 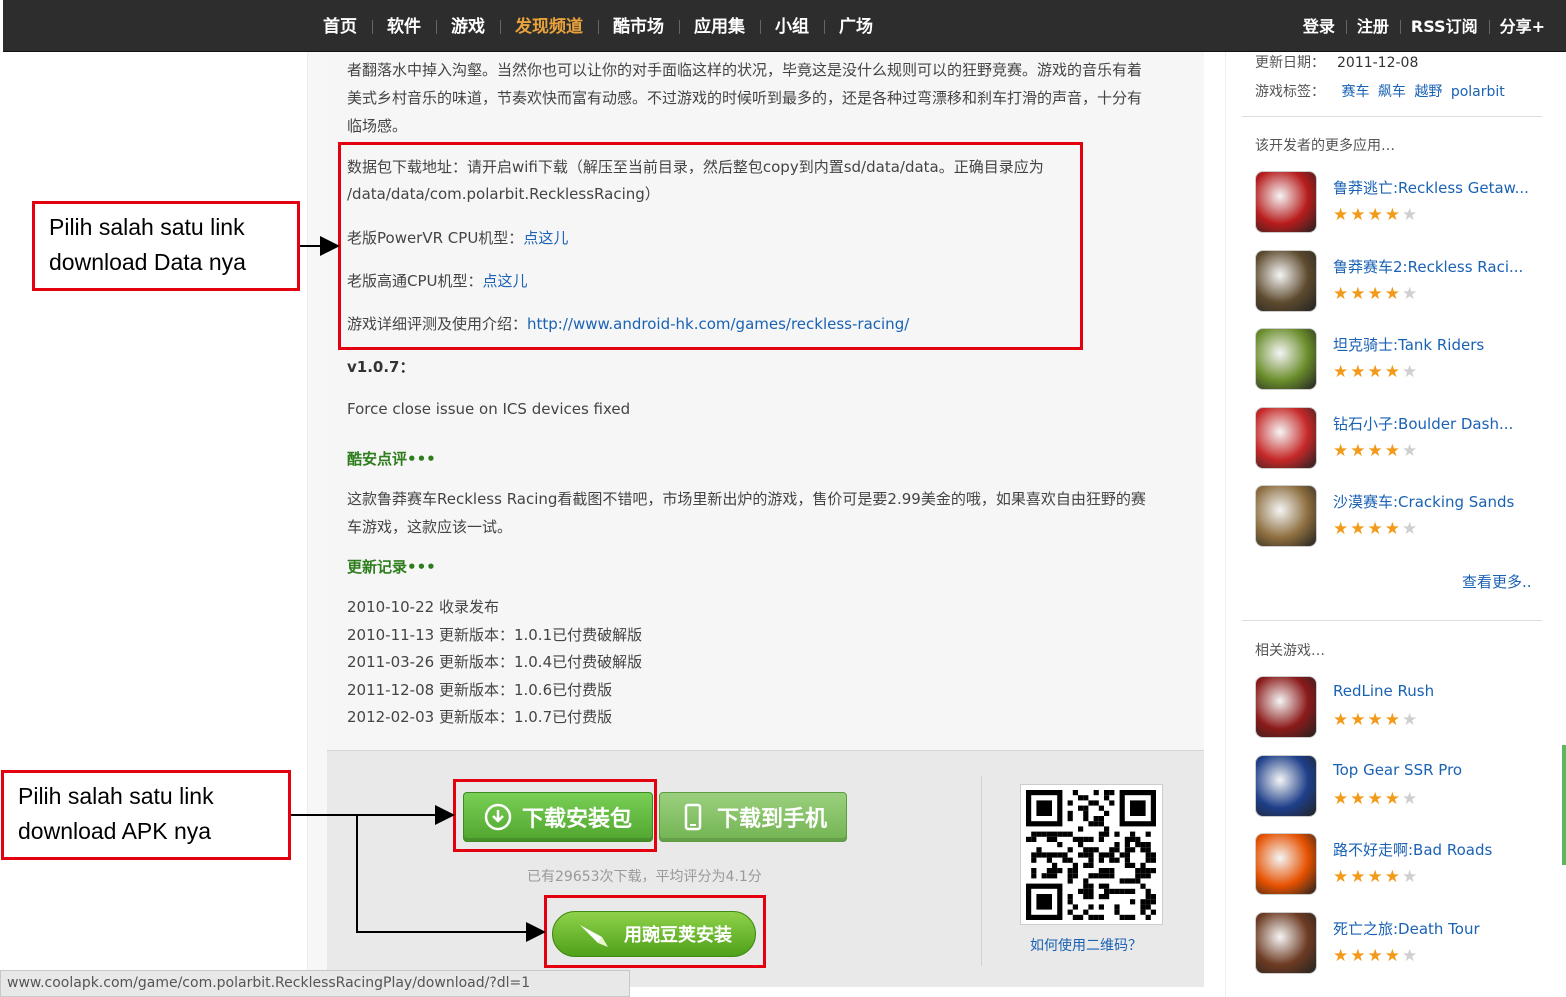 What do you see at coordinates (753, 817) in the screenshot?
I see `download-to-phone-button: 下载到手机` at bounding box center [753, 817].